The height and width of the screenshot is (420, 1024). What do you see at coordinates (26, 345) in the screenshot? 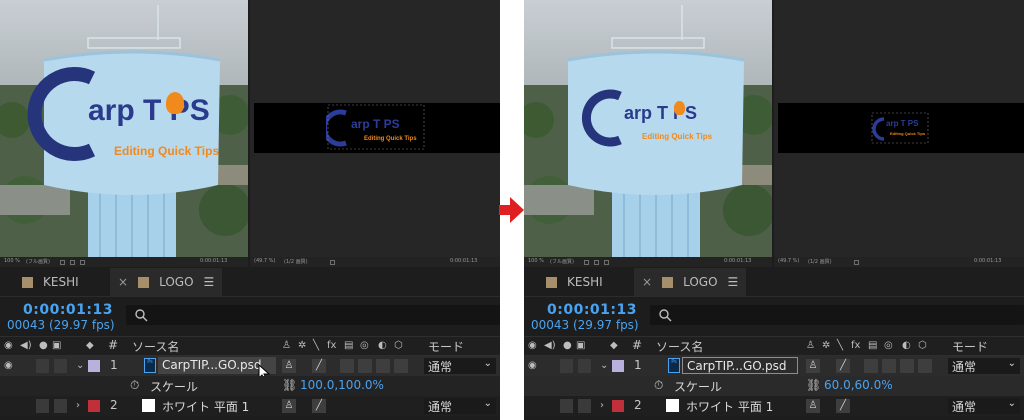
I see `audio-icon: ◀)` at bounding box center [26, 345].